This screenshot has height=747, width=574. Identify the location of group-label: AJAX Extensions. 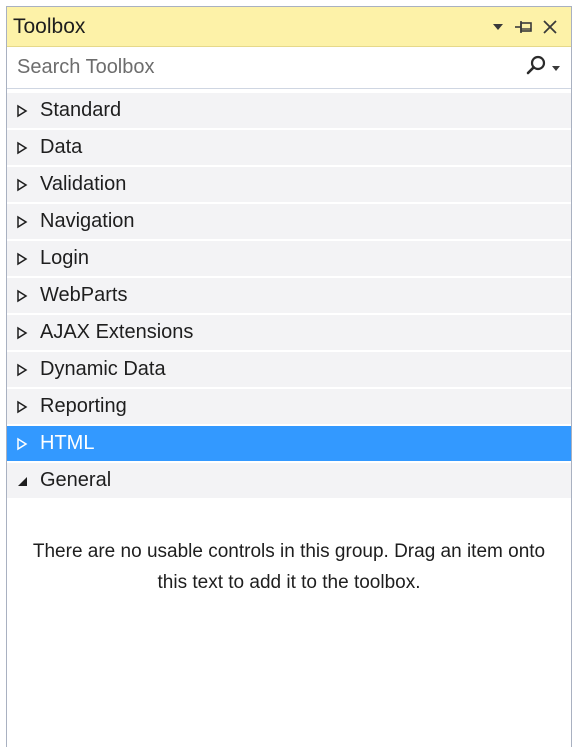
(117, 332).